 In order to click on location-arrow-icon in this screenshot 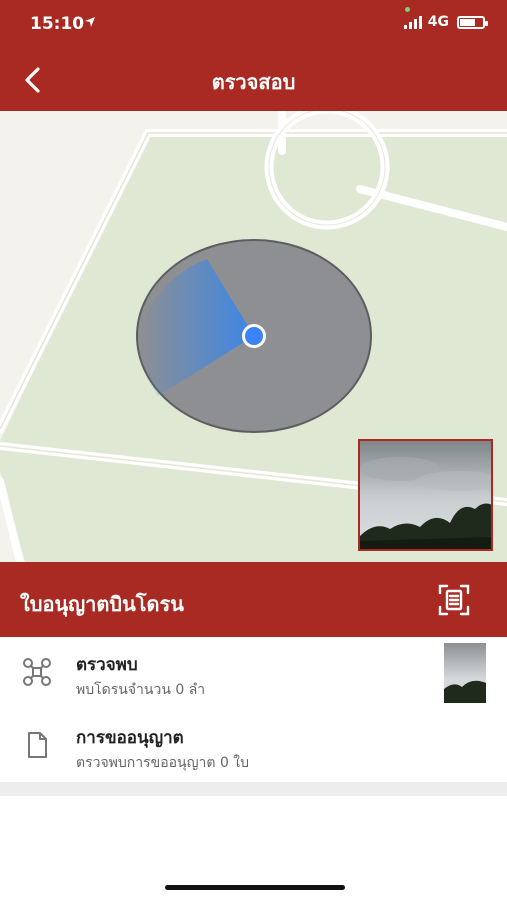, I will do `click(90, 22)`.